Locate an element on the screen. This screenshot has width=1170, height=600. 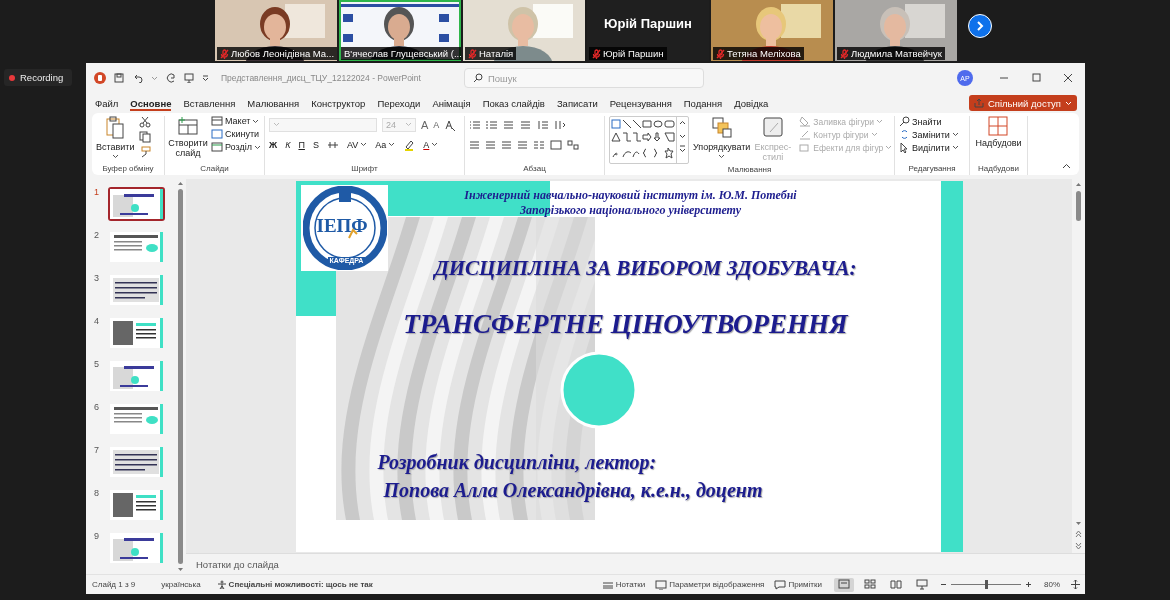
bold-button: Ж is located at coordinates (273, 144).